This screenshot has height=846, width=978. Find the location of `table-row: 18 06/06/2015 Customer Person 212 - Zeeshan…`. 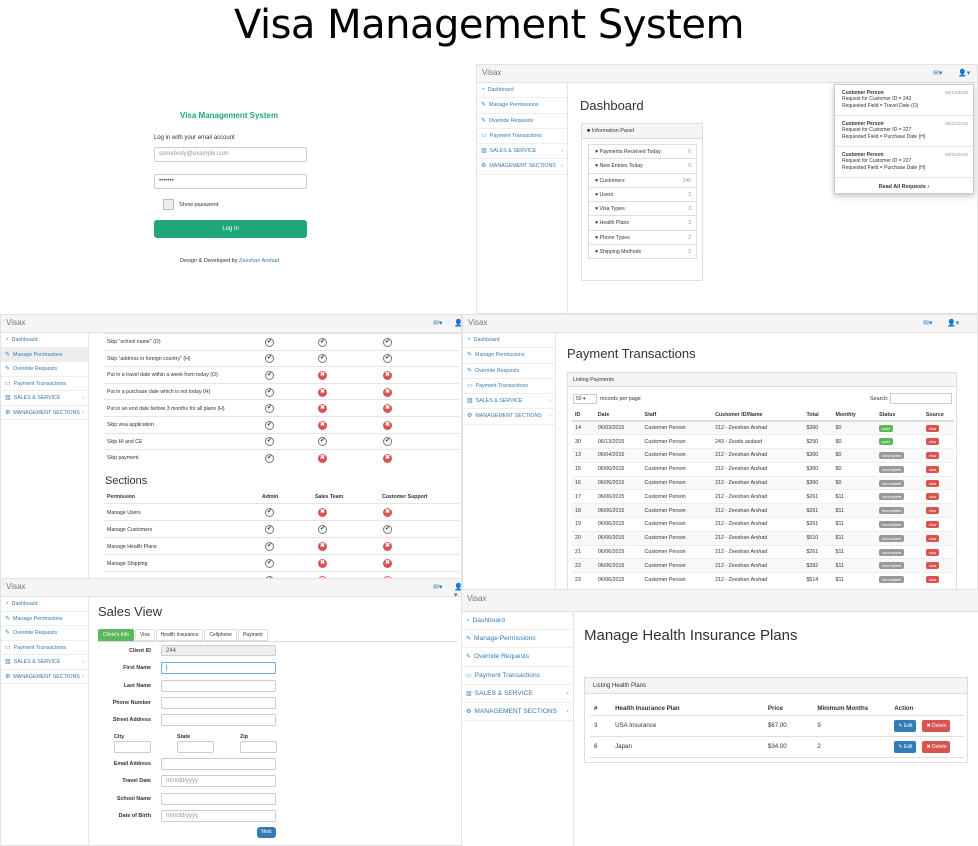

table-row: 18 06/06/2015 Customer Person 212 - Zeeshan… is located at coordinates (763, 510).